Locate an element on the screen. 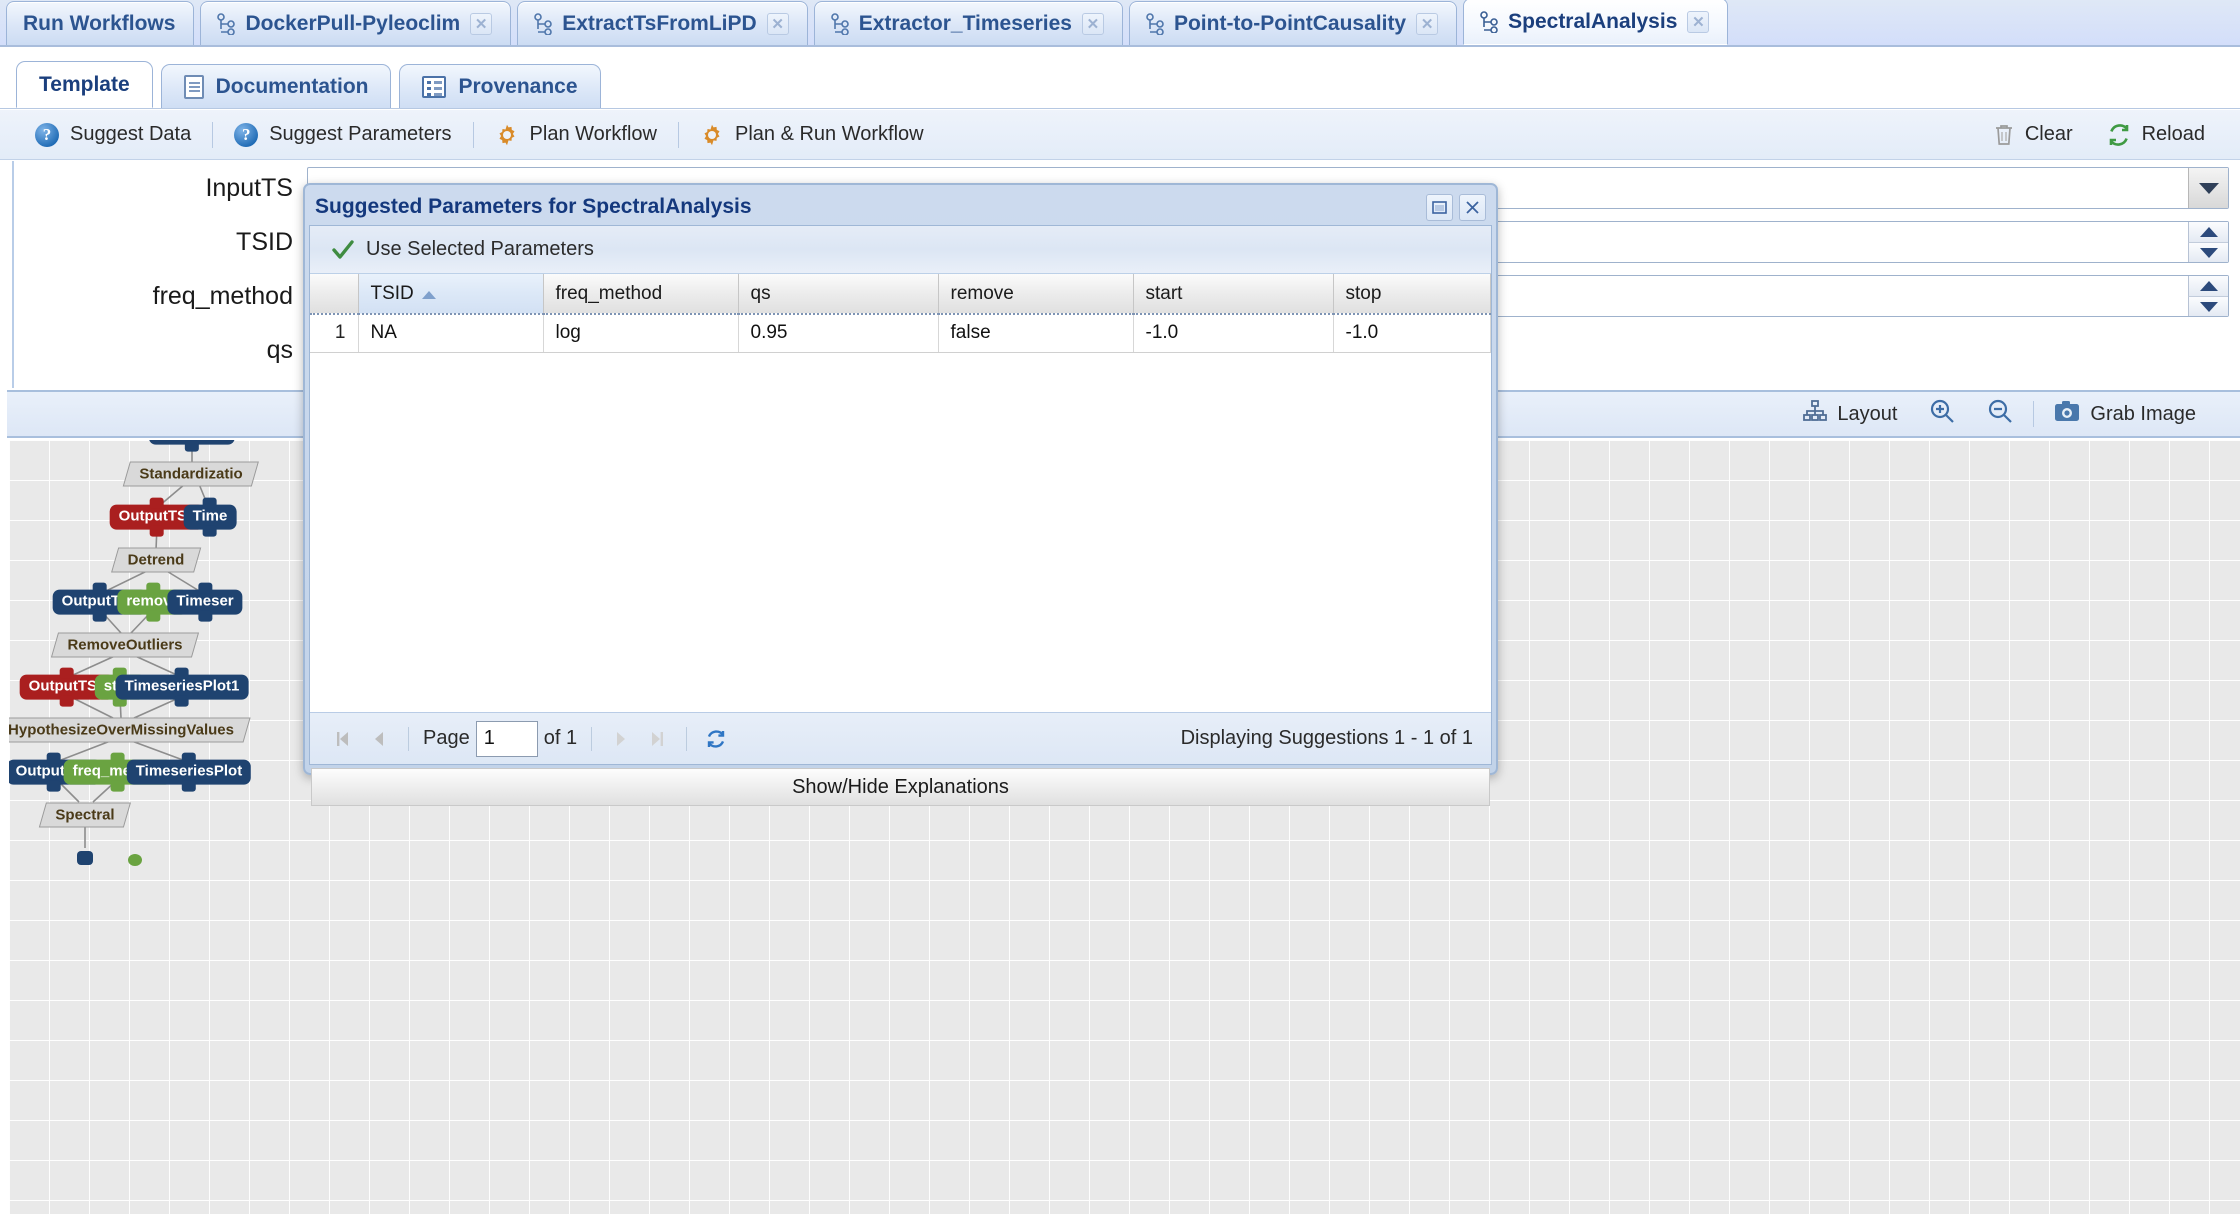 Image resolution: width=2240 pixels, height=1214 pixels. plan-and-run-workflow-button: Plan & Run Workflow is located at coordinates (812, 135).